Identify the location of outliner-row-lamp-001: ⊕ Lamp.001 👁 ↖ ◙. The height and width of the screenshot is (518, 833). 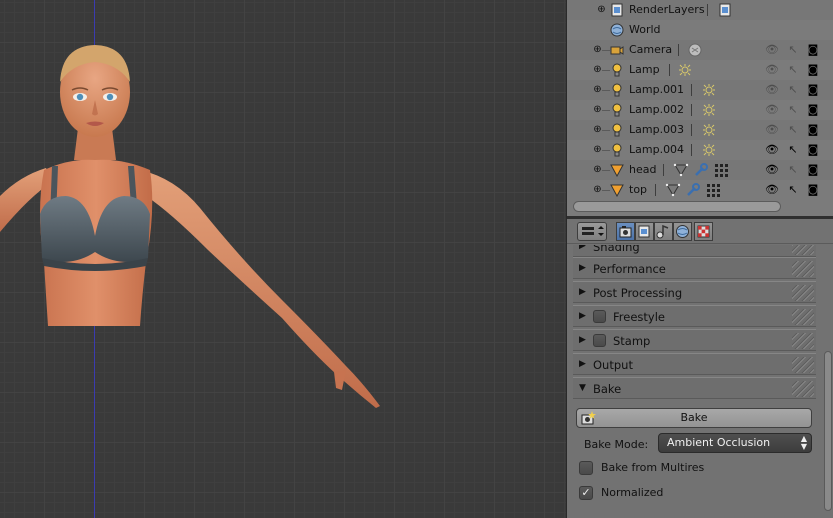
(700, 90).